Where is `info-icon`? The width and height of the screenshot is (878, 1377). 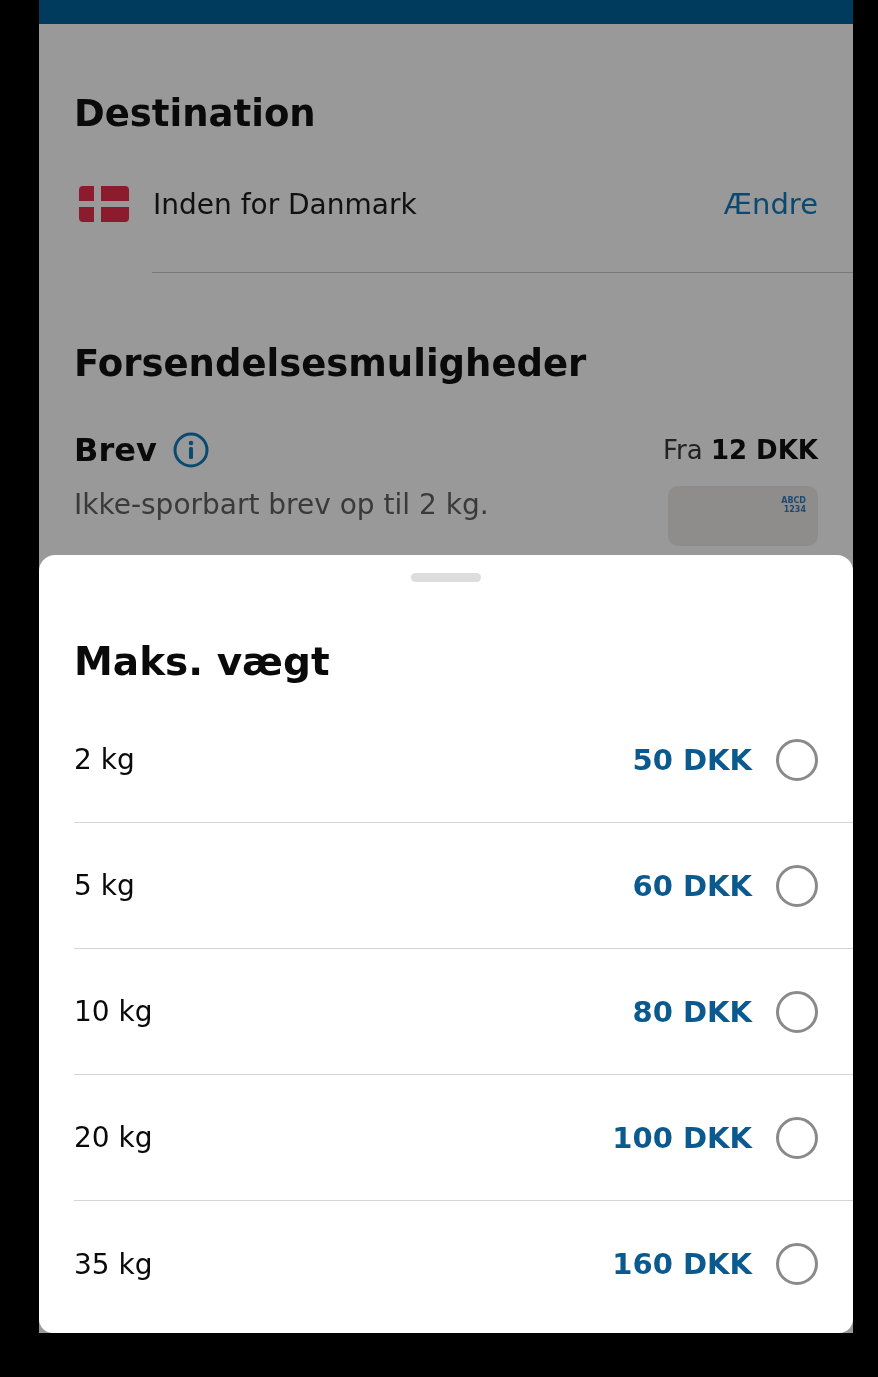 info-icon is located at coordinates (190, 450).